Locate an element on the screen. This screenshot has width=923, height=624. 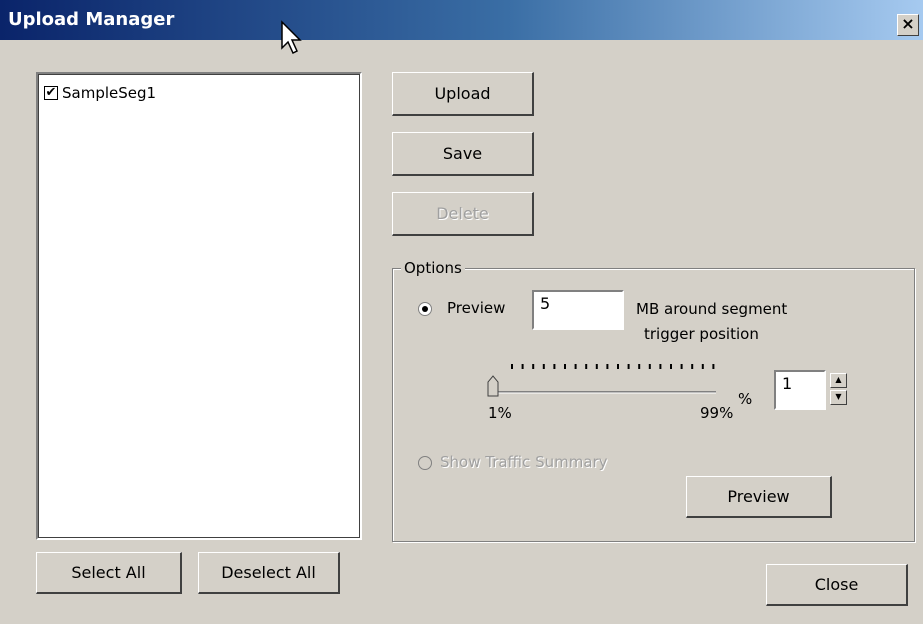
slider-ticks is located at coordinates (613, 366).